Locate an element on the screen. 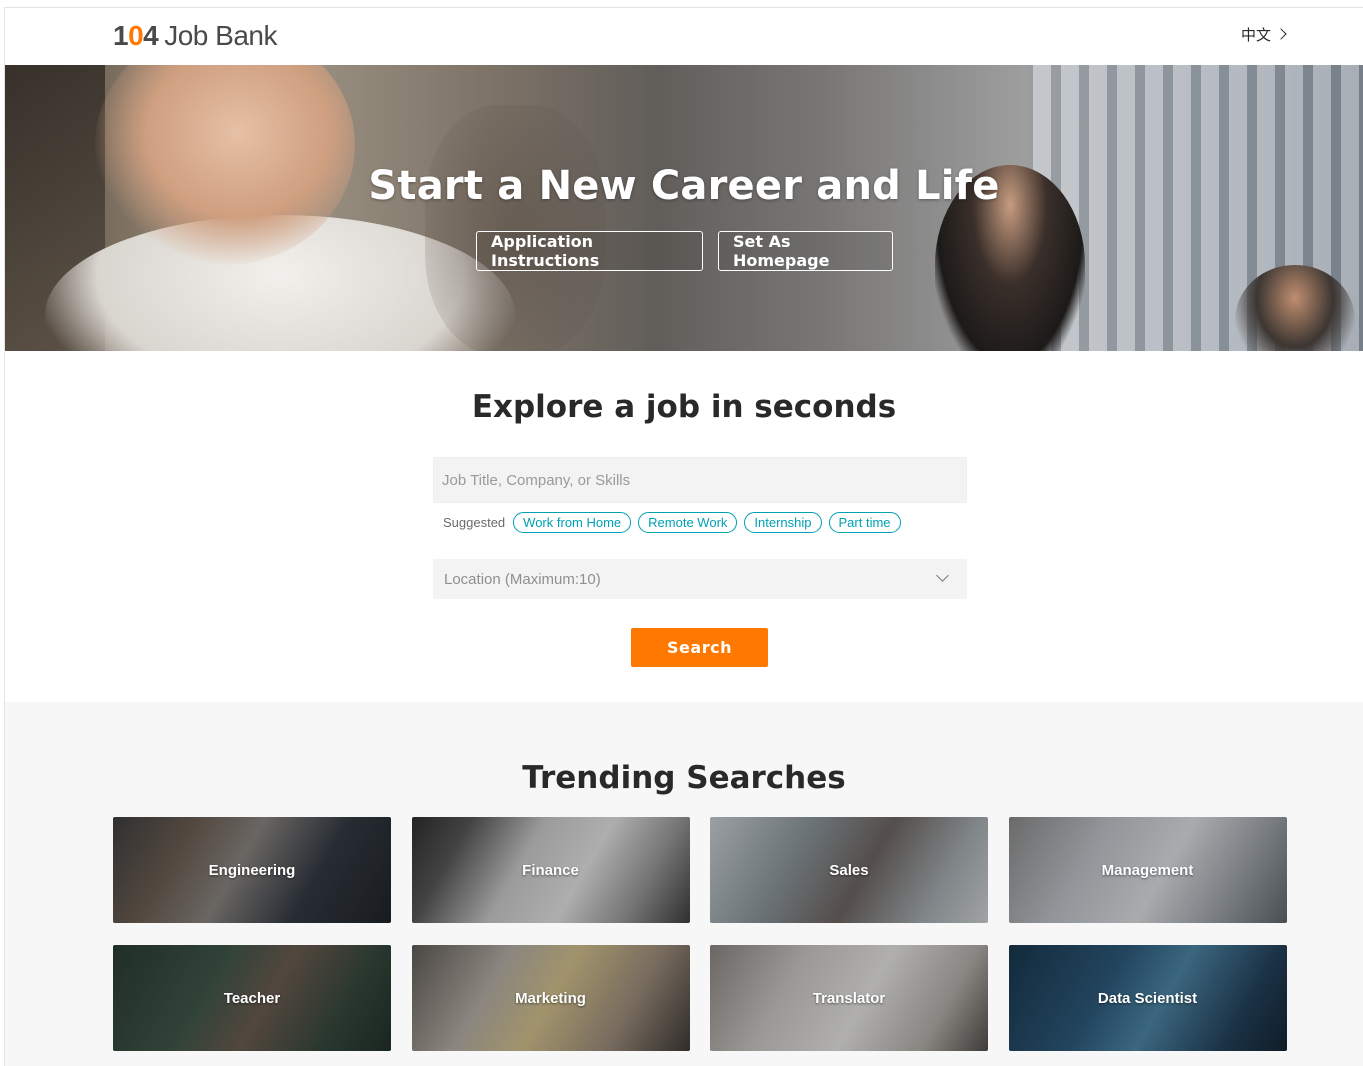  hero-buttons: Application Instructions Set As Homepage is located at coordinates (684, 251).